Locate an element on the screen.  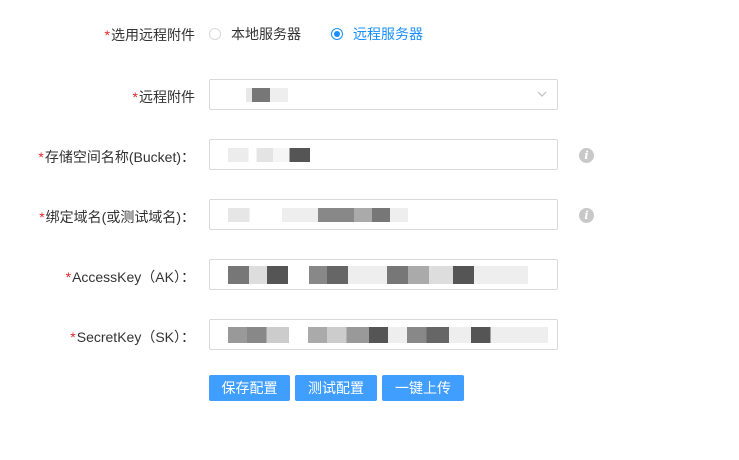
bucket-label: *存储空间名称(Bucket)： is located at coordinates (116, 157).